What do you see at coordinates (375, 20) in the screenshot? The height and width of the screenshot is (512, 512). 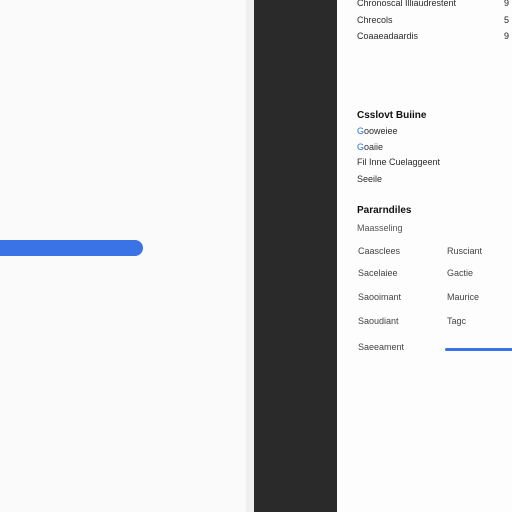 I see `setting-label: Chrecols` at bounding box center [375, 20].